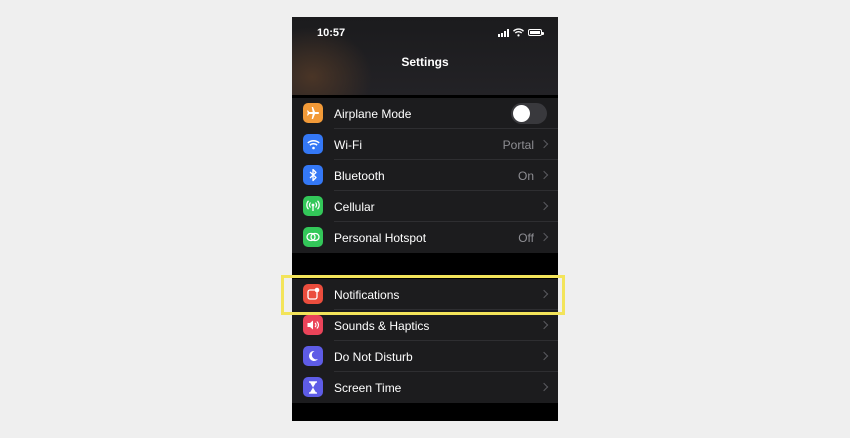 This screenshot has height=438, width=850. Describe the element at coordinates (313, 387) in the screenshot. I see `hourglass-icon` at that location.